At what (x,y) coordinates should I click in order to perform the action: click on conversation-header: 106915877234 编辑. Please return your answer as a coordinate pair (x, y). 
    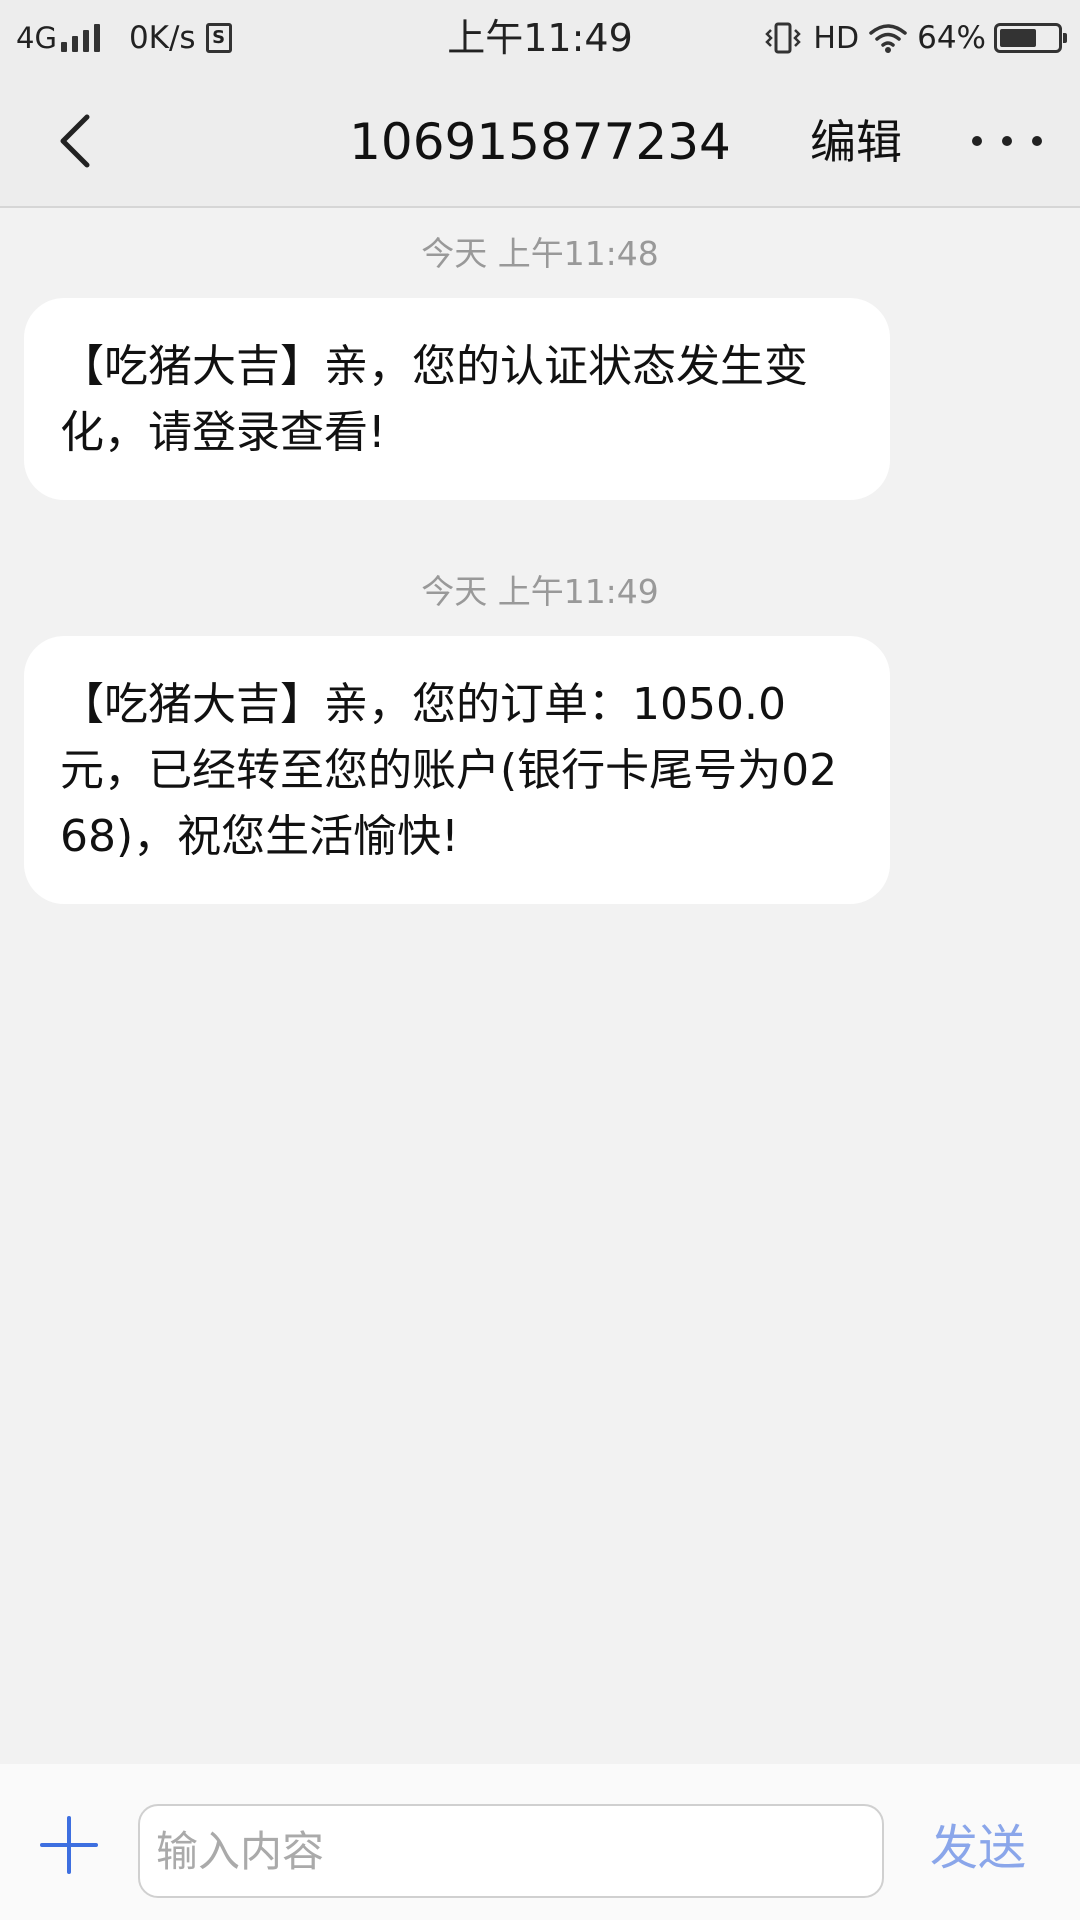
    Looking at the image, I should click on (540, 142).